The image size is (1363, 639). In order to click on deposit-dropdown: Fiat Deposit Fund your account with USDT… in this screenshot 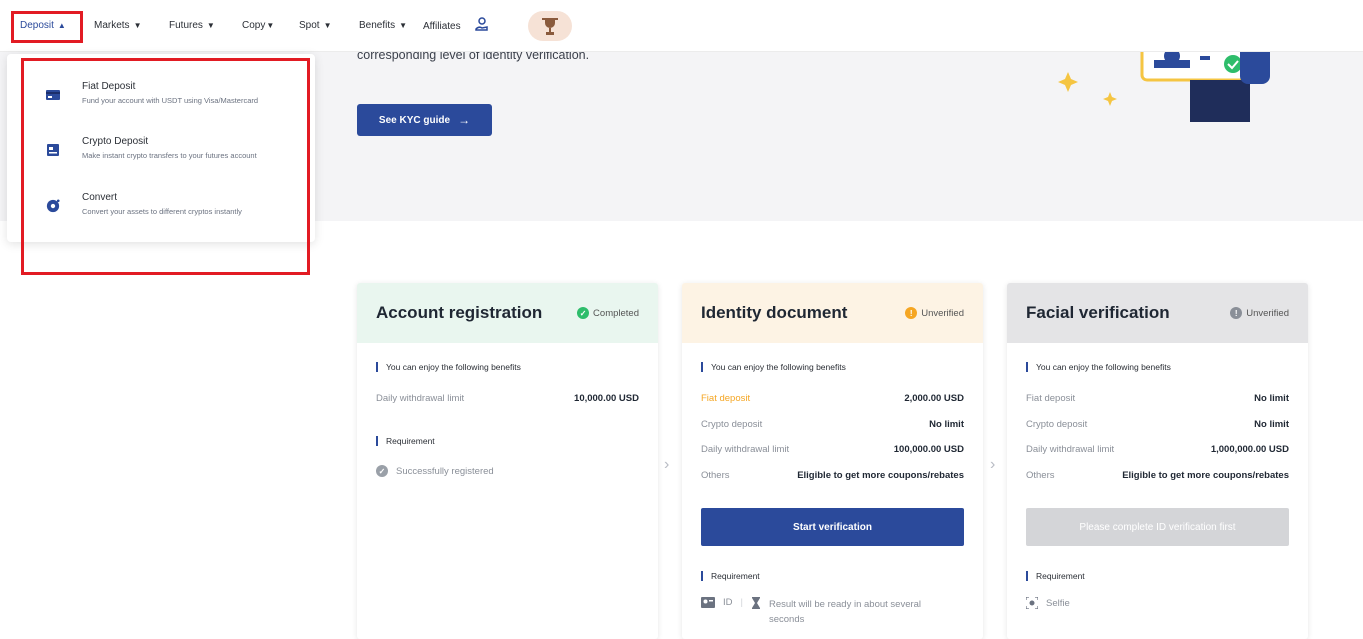, I will do `click(161, 148)`.